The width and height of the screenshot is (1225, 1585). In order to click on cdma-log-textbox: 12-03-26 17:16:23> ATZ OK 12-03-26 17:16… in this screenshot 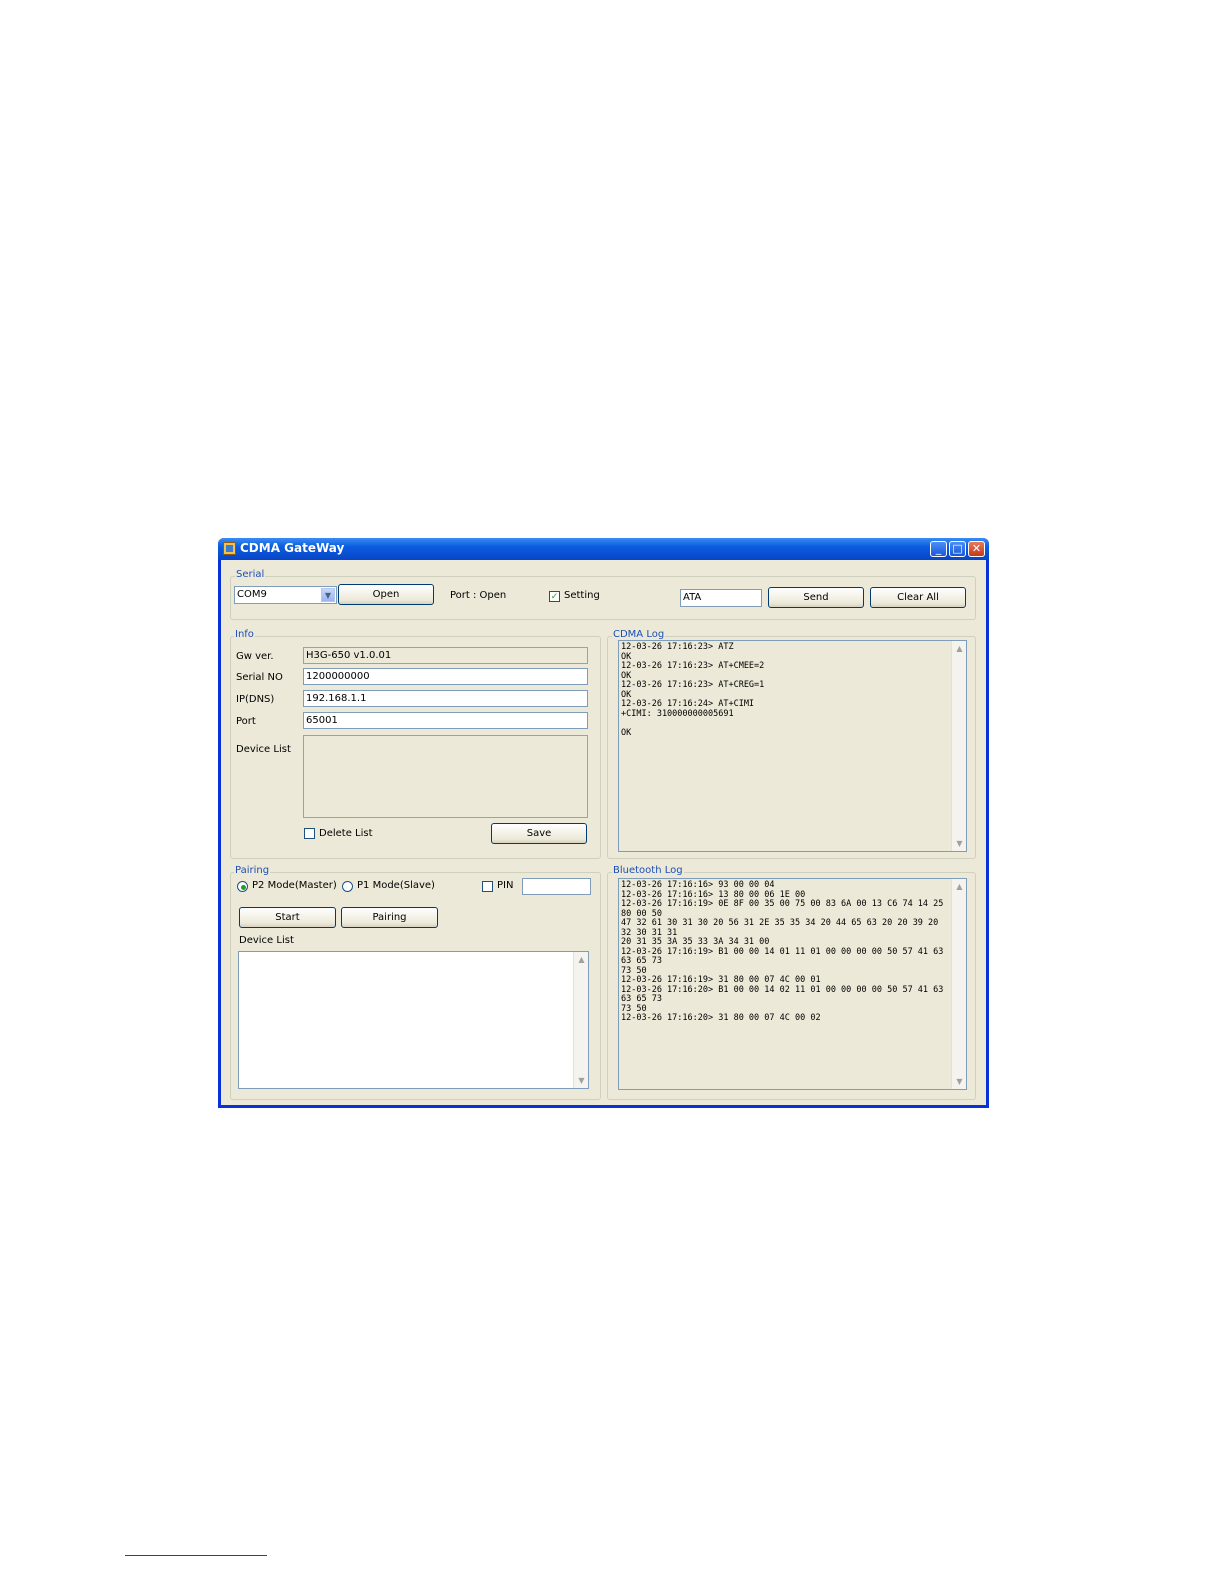, I will do `click(792, 746)`.